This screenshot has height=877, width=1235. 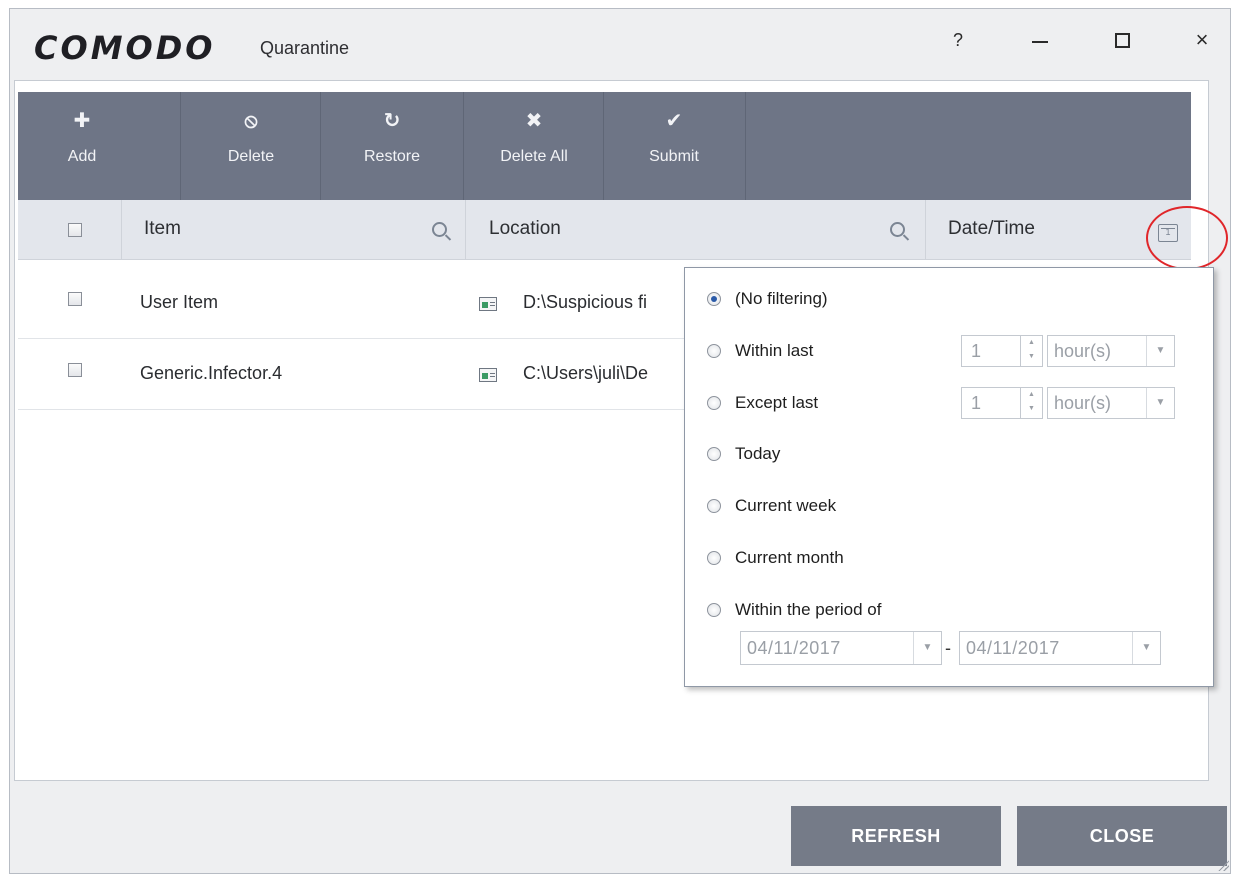 What do you see at coordinates (211, 373) in the screenshot?
I see `item-cell: Generic.Infector.4` at bounding box center [211, 373].